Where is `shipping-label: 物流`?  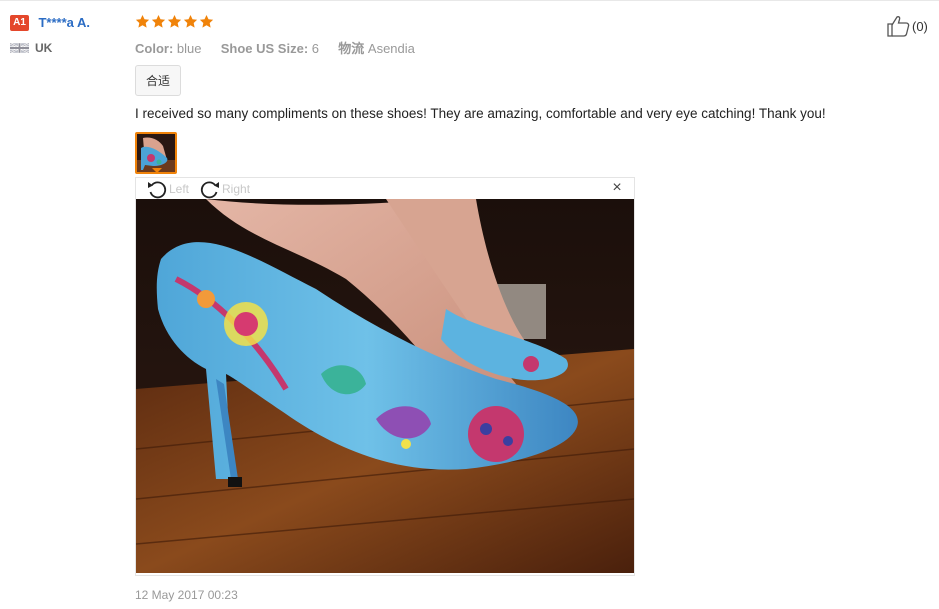
shipping-label: 物流 is located at coordinates (351, 48).